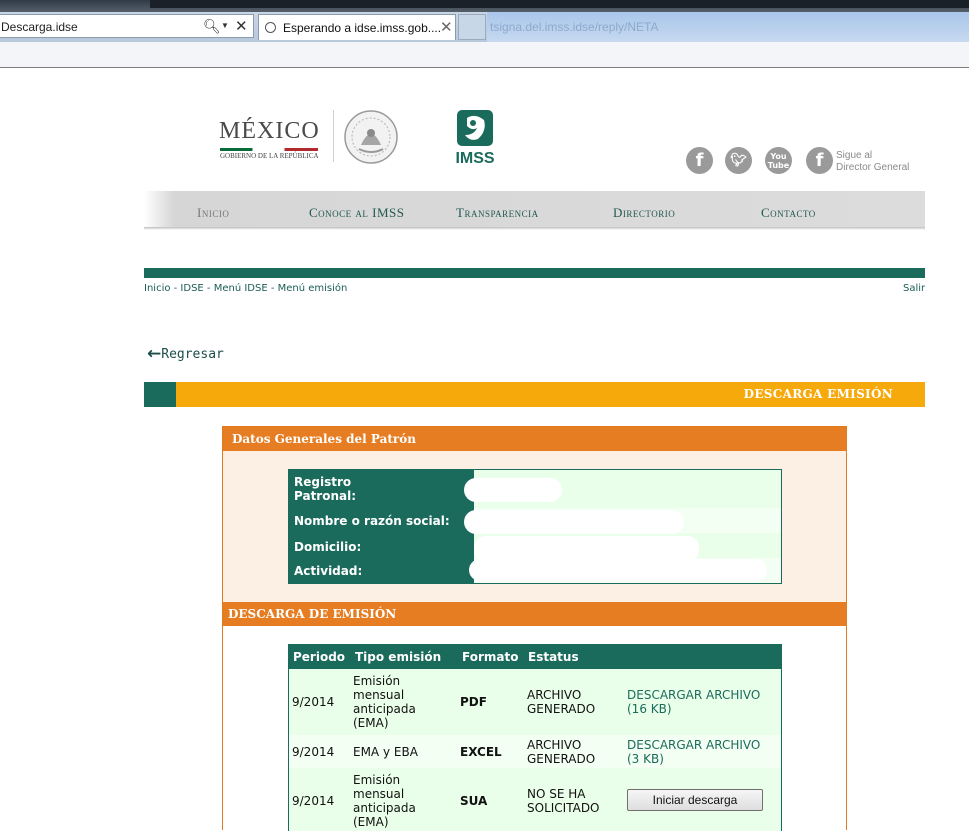 The height and width of the screenshot is (831, 969). What do you see at coordinates (270, 27) in the screenshot?
I see `loading-spinner-icon` at bounding box center [270, 27].